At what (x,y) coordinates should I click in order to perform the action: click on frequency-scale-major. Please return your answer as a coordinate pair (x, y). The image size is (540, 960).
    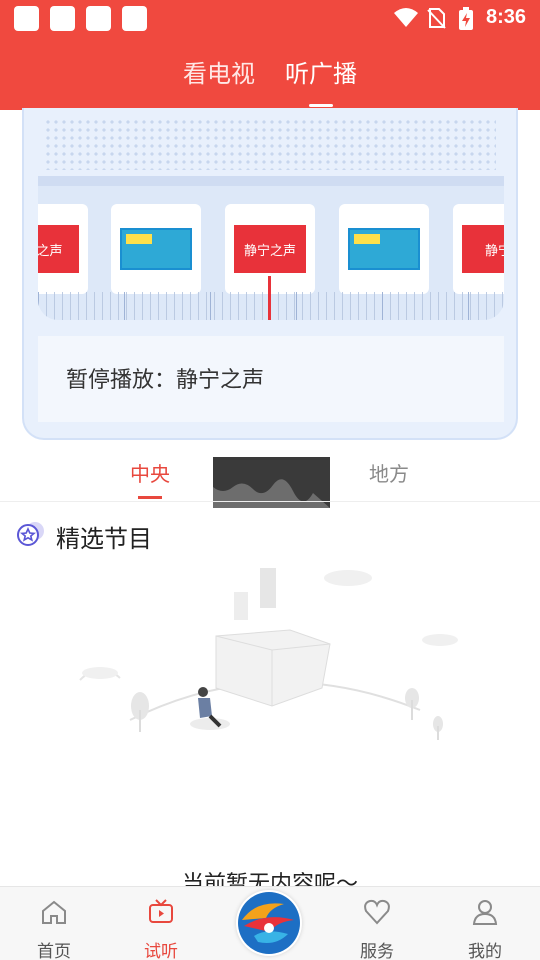
    Looking at the image, I should click on (271, 306).